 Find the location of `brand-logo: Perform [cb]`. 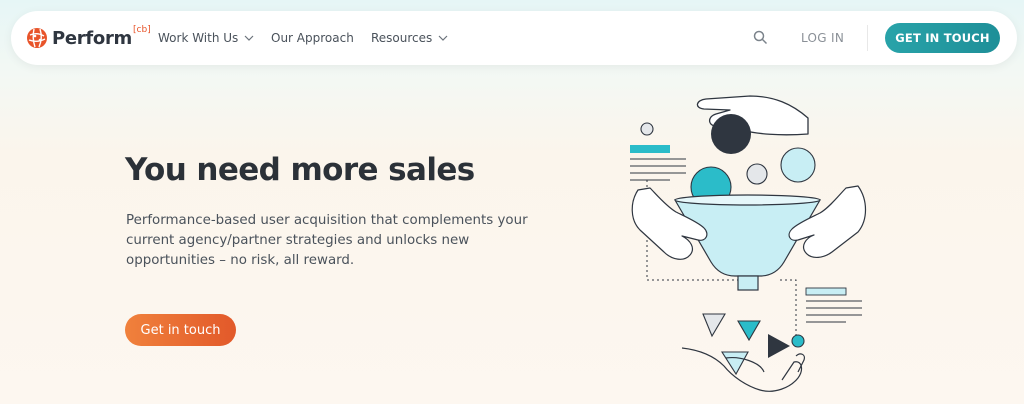

brand-logo: Perform [cb] is located at coordinates (88, 38).